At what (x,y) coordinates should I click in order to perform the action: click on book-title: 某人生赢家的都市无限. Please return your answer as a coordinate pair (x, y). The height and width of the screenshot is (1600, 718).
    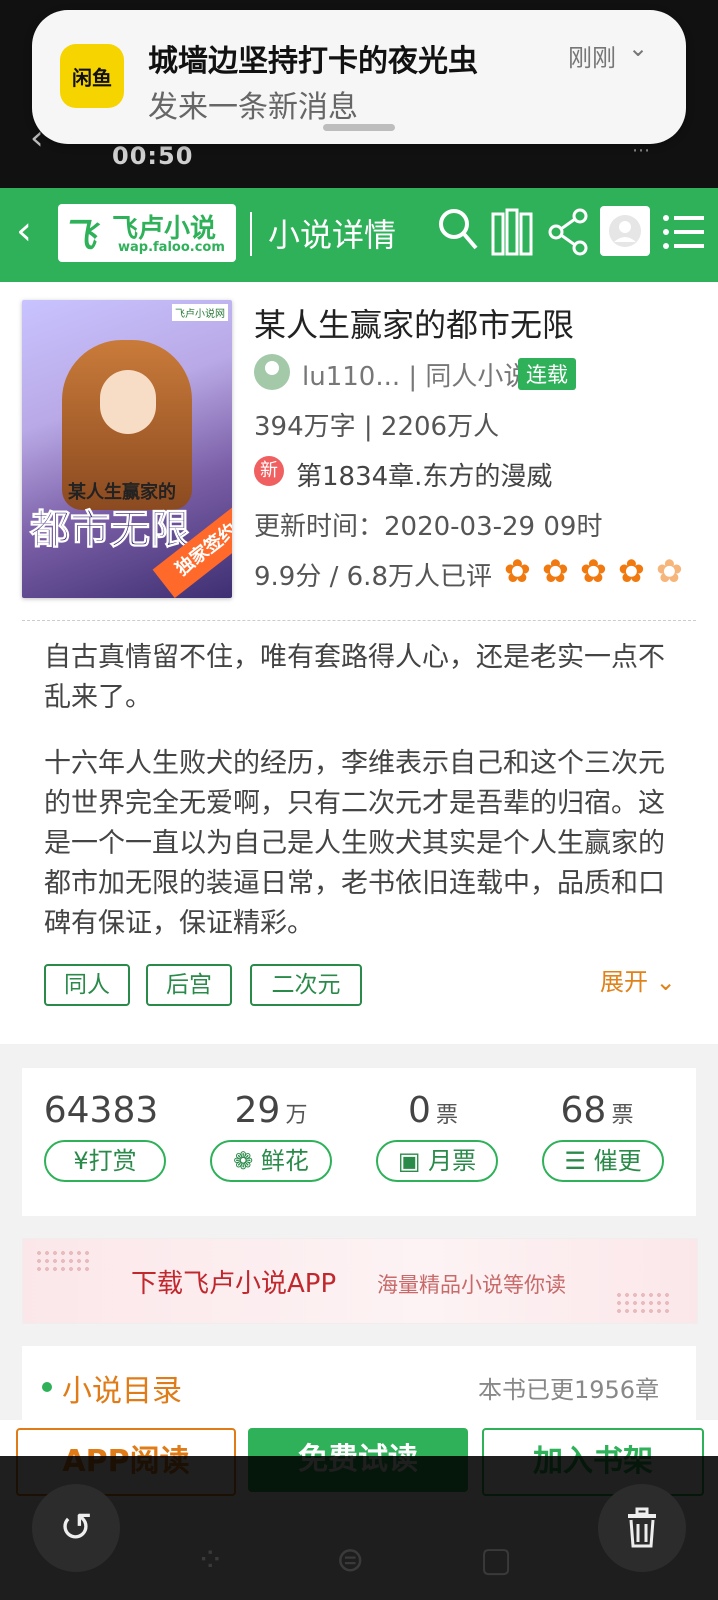
    Looking at the image, I should click on (414, 325).